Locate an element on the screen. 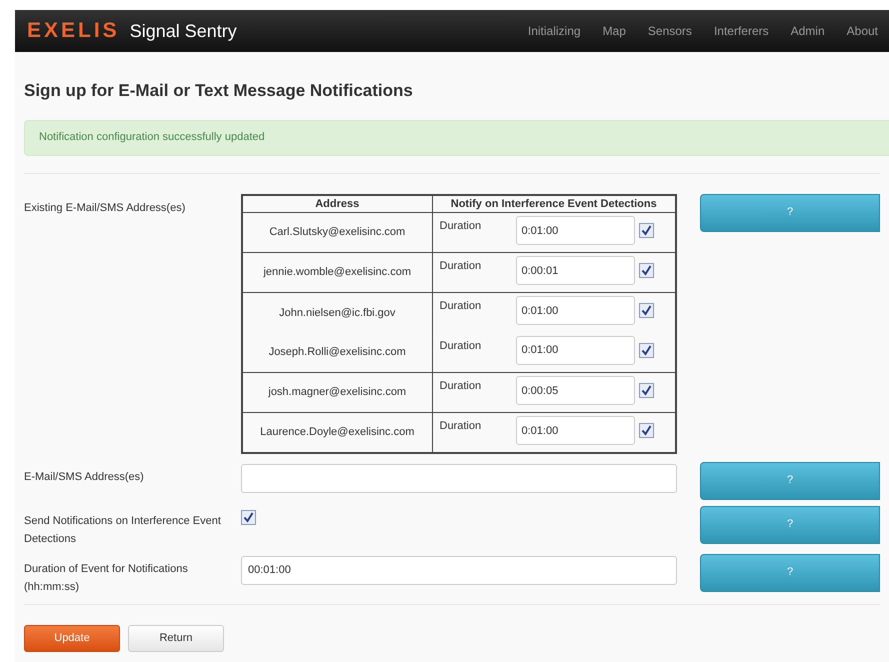 This screenshot has height=662, width=889. nav-link: Admin is located at coordinates (808, 31).